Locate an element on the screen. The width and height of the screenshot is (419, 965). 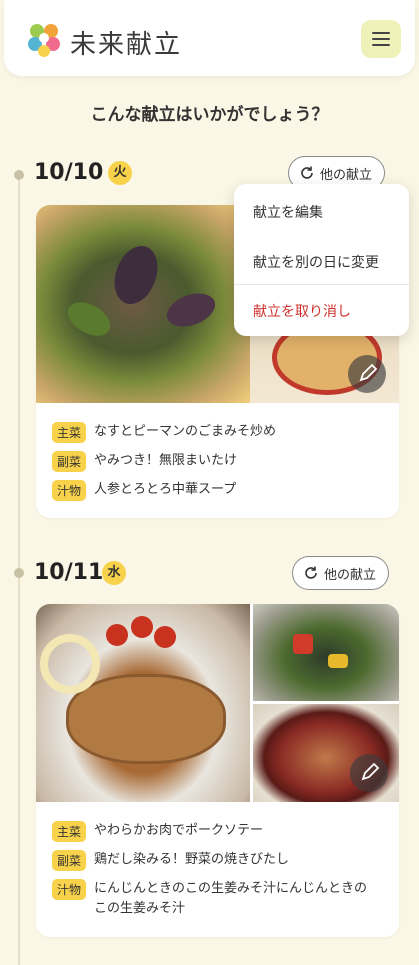
side-dish-photo is located at coordinates (326, 652).